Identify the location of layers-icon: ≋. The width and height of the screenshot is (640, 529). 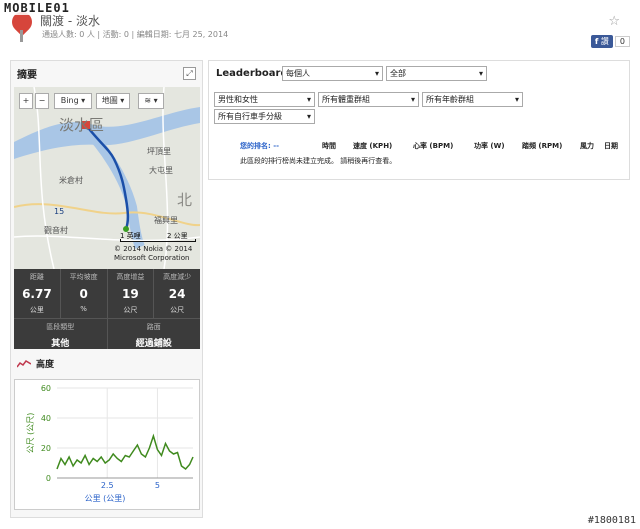
(148, 100).